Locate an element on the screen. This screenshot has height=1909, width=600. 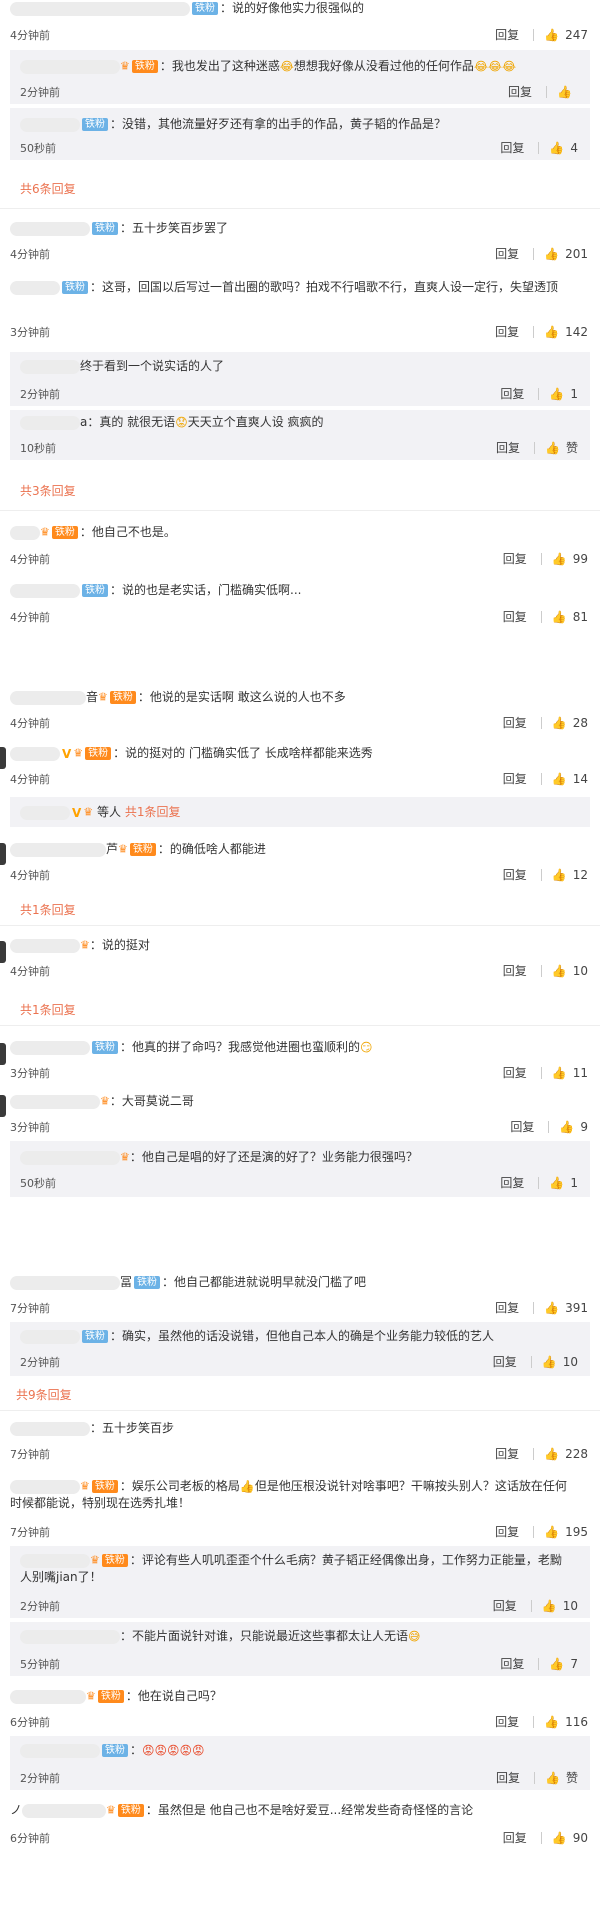
more-replies-link: 共3条回复 is located at coordinates (48, 490).